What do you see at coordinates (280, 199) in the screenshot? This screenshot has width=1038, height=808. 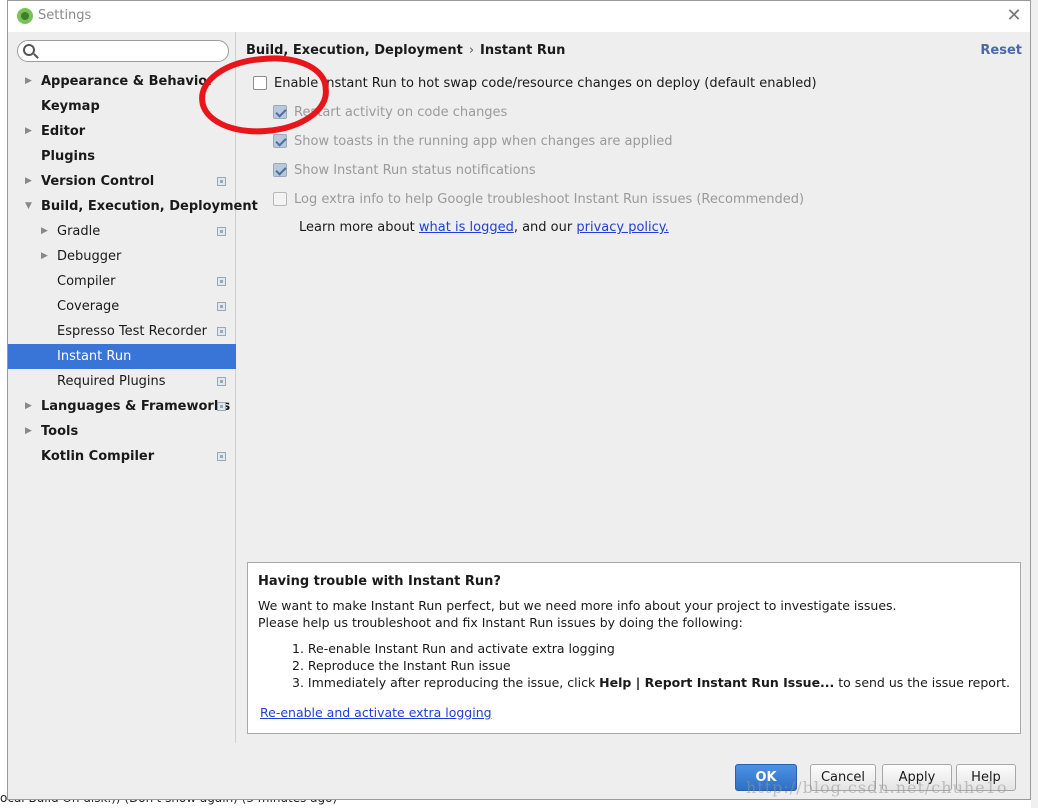 I see `log-extra-info-checkbox` at bounding box center [280, 199].